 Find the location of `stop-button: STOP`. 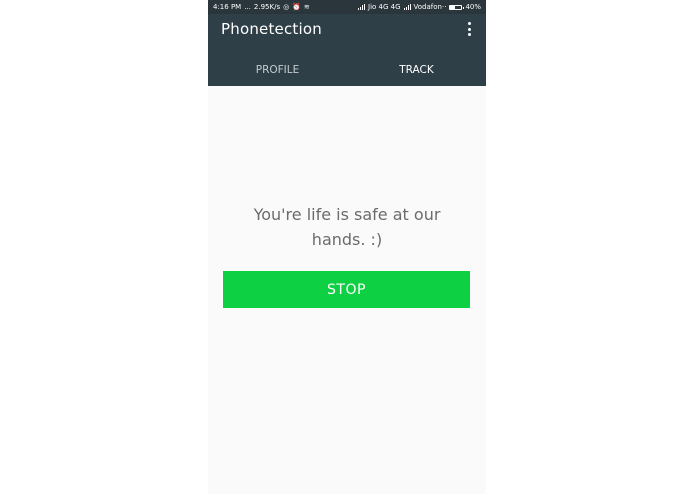

stop-button: STOP is located at coordinates (346, 289).